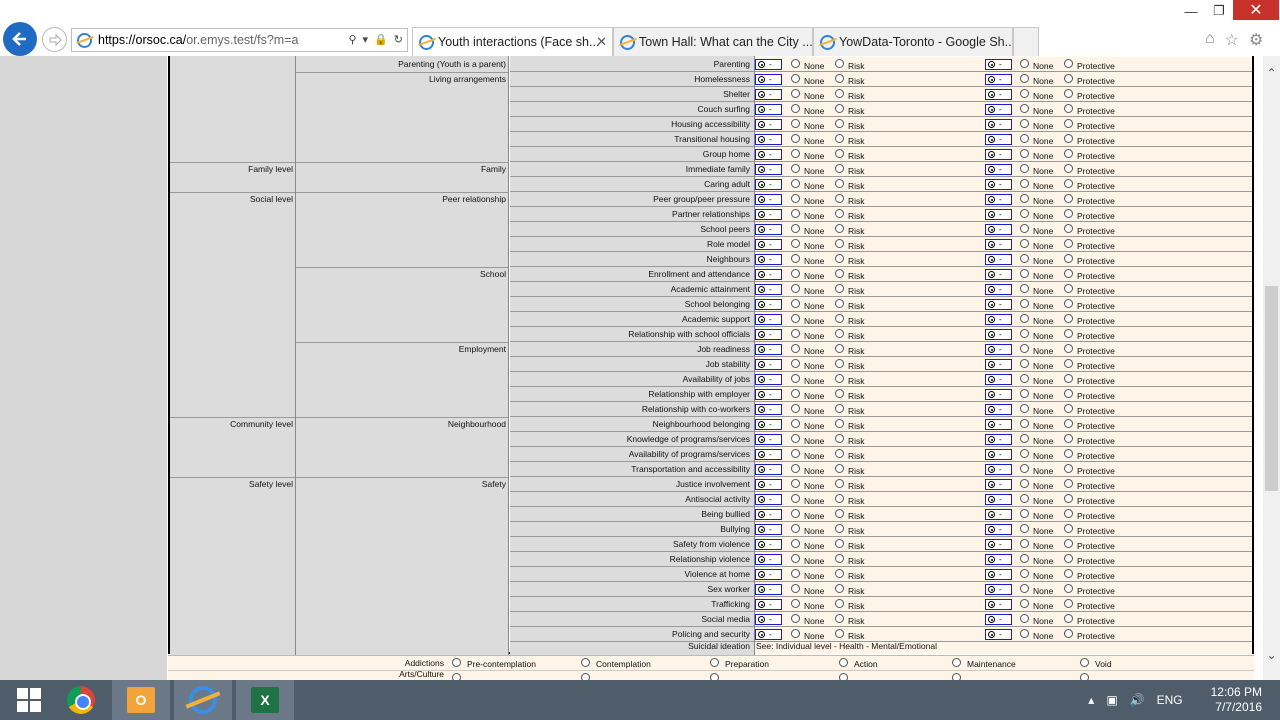 This screenshot has width=1280, height=720. Describe the element at coordinates (1256, 10) in the screenshot. I see `close-window-button: ✕` at that location.